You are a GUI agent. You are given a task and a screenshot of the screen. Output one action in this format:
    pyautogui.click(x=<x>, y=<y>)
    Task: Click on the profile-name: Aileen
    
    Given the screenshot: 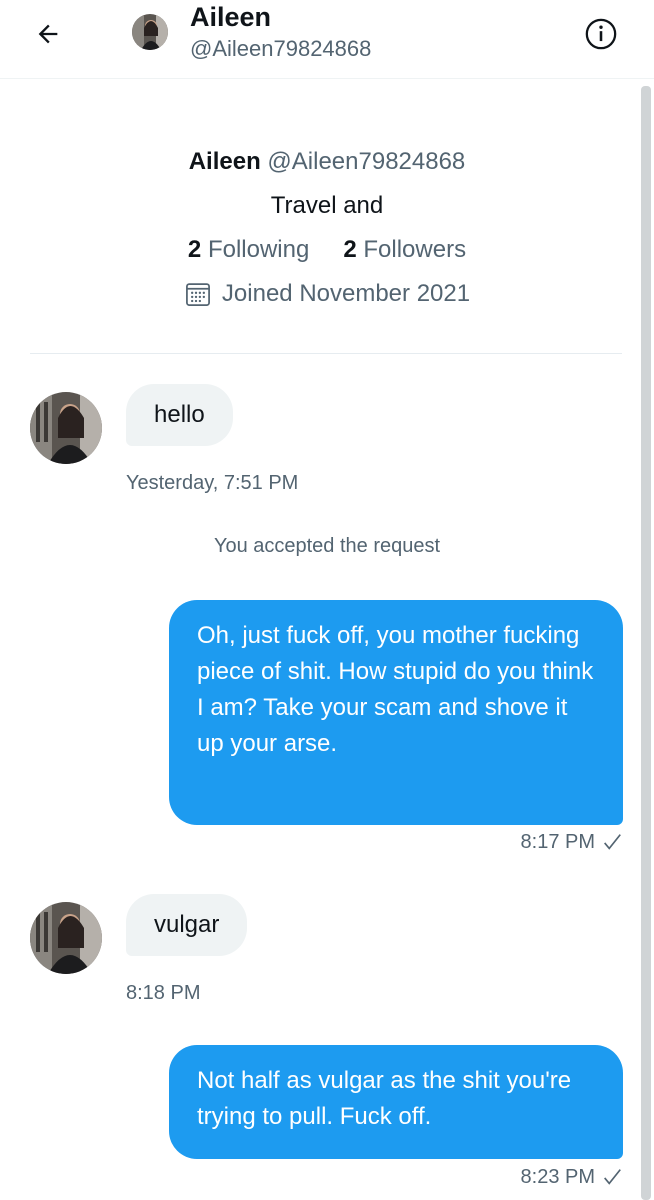 What is the action you would take?
    pyautogui.click(x=225, y=161)
    